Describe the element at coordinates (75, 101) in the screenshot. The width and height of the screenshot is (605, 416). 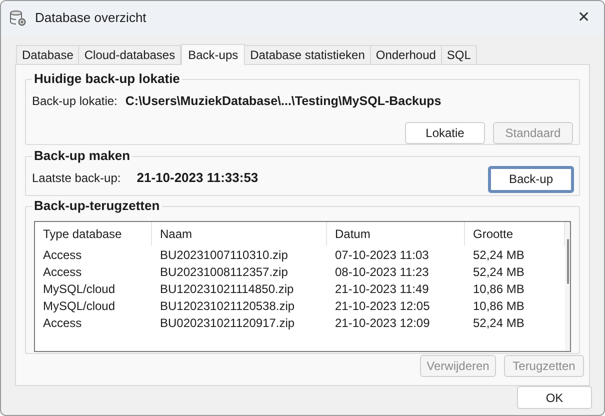
I see `field-label: Back-up lokatie:` at that location.